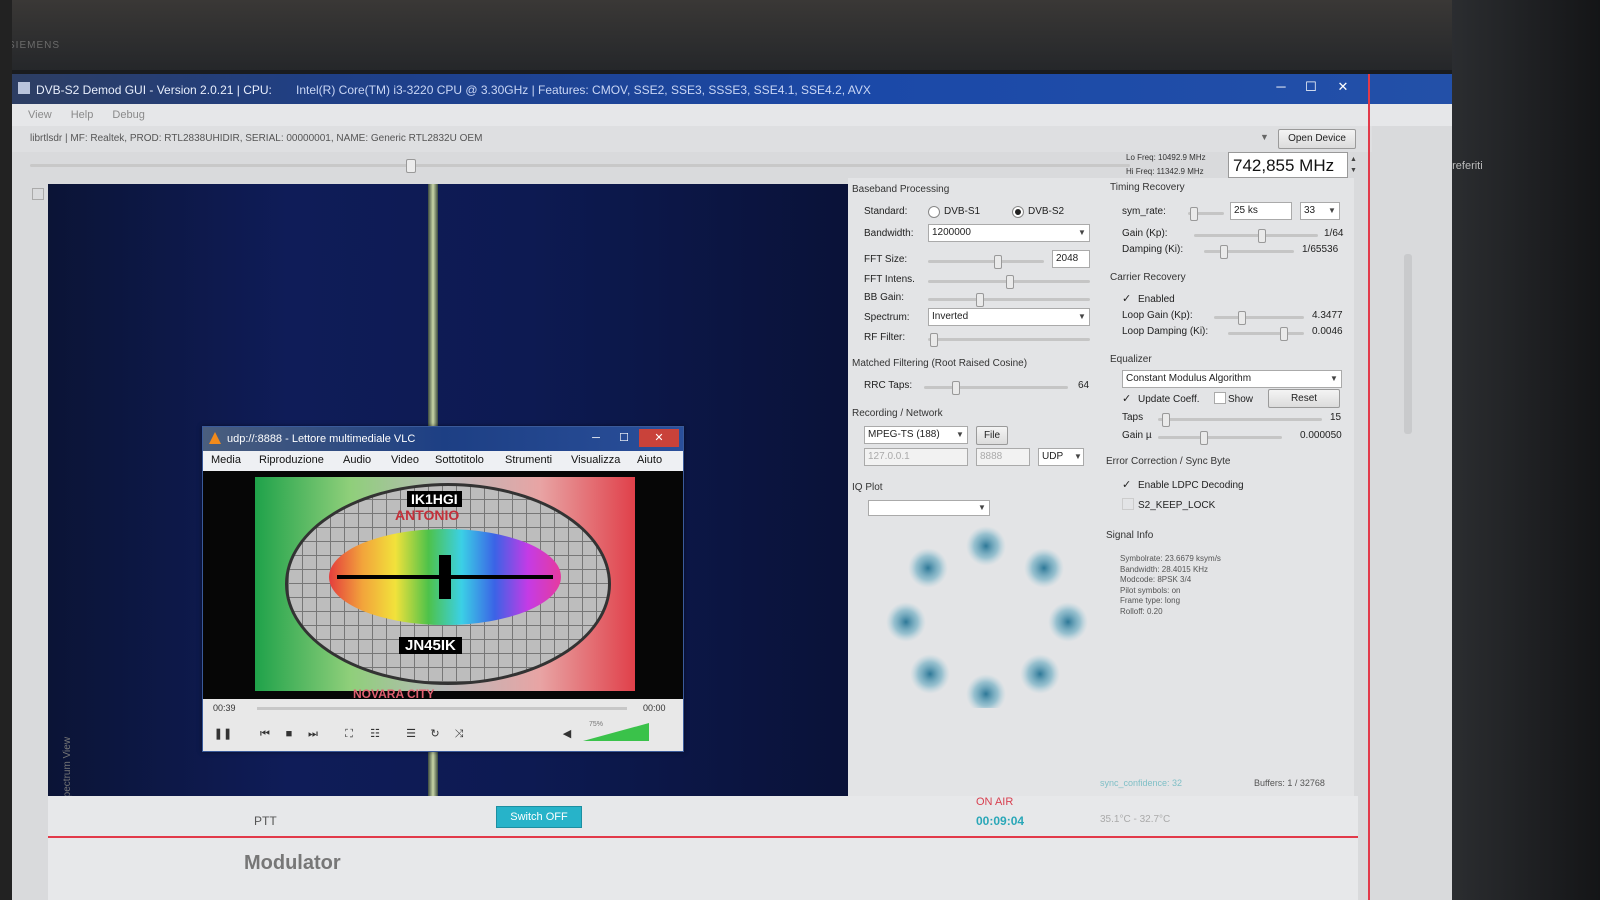  What do you see at coordinates (1317, 139) in the screenshot?
I see `open-device-button: Open Device` at bounding box center [1317, 139].